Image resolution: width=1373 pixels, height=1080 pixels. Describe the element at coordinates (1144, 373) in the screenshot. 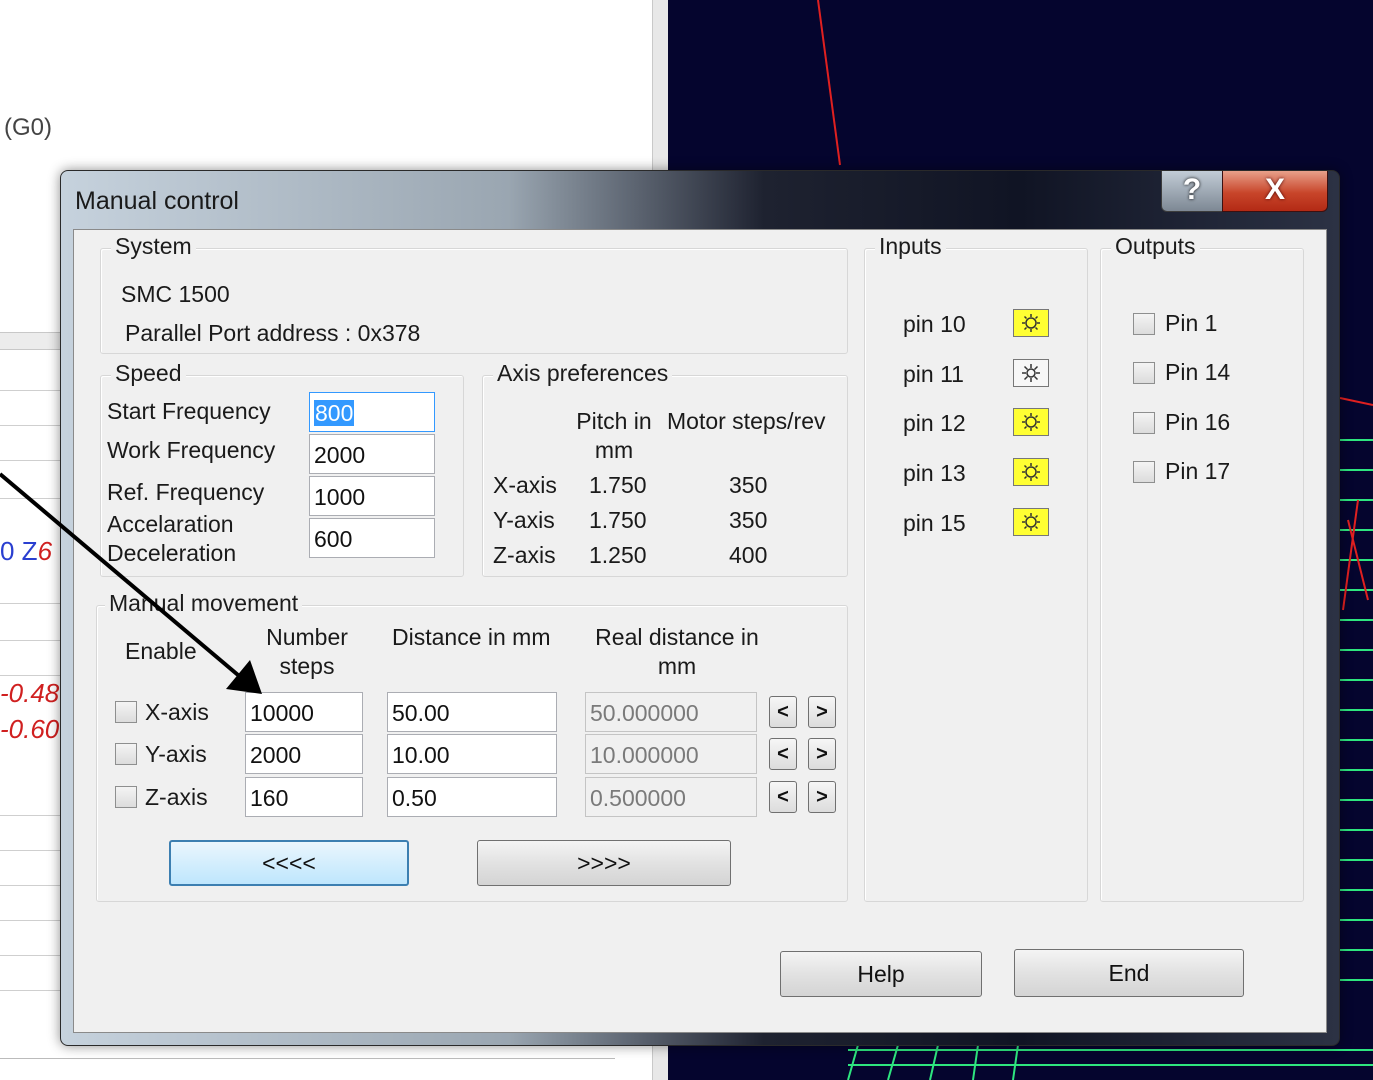

I see `output-pin-14-checkbox` at that location.